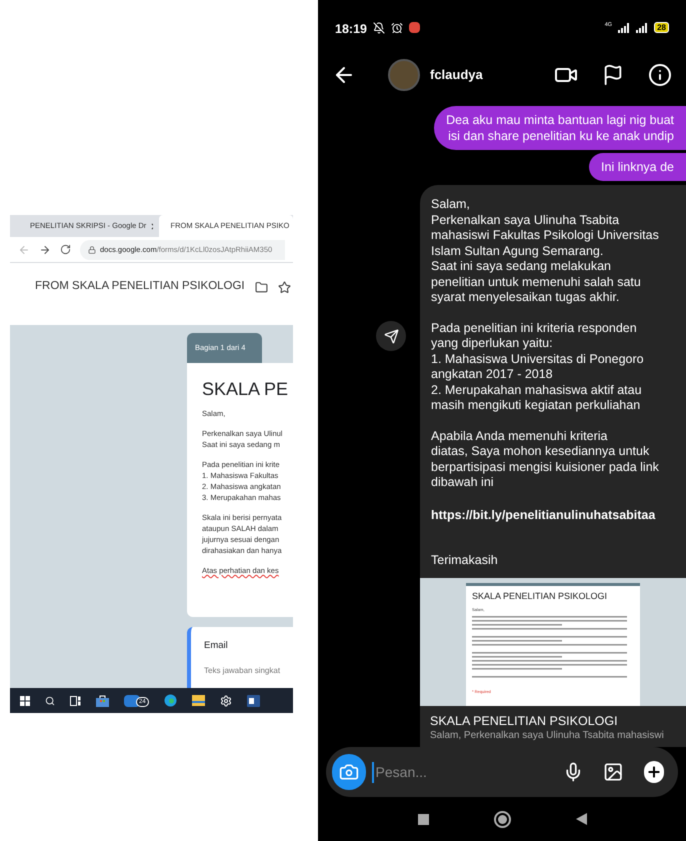 The width and height of the screenshot is (686, 841). What do you see at coordinates (540, 596) in the screenshot?
I see `preview-form-title: SKALA PENELITIAN PSIKOLOGI` at bounding box center [540, 596].